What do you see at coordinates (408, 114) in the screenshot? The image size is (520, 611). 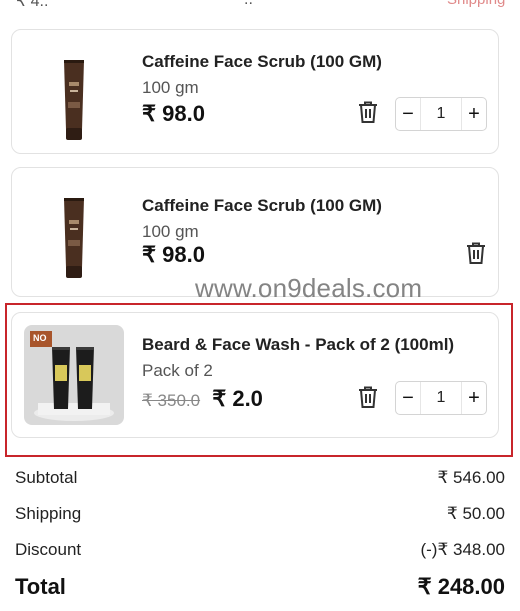 I see `decrease-quantity-button: −` at bounding box center [408, 114].